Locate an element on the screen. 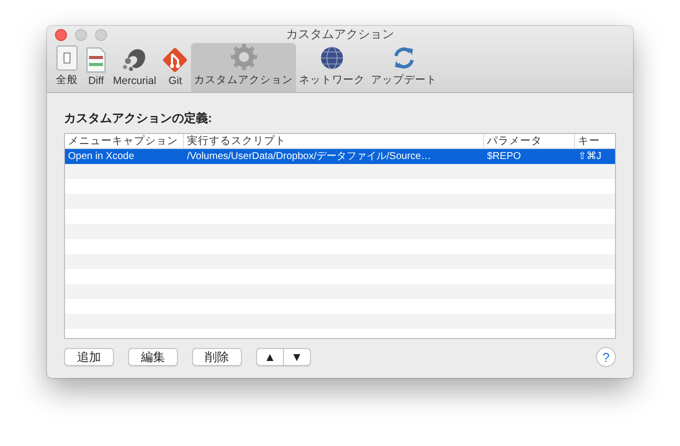  toolbar-tab: アップデート is located at coordinates (404, 67).